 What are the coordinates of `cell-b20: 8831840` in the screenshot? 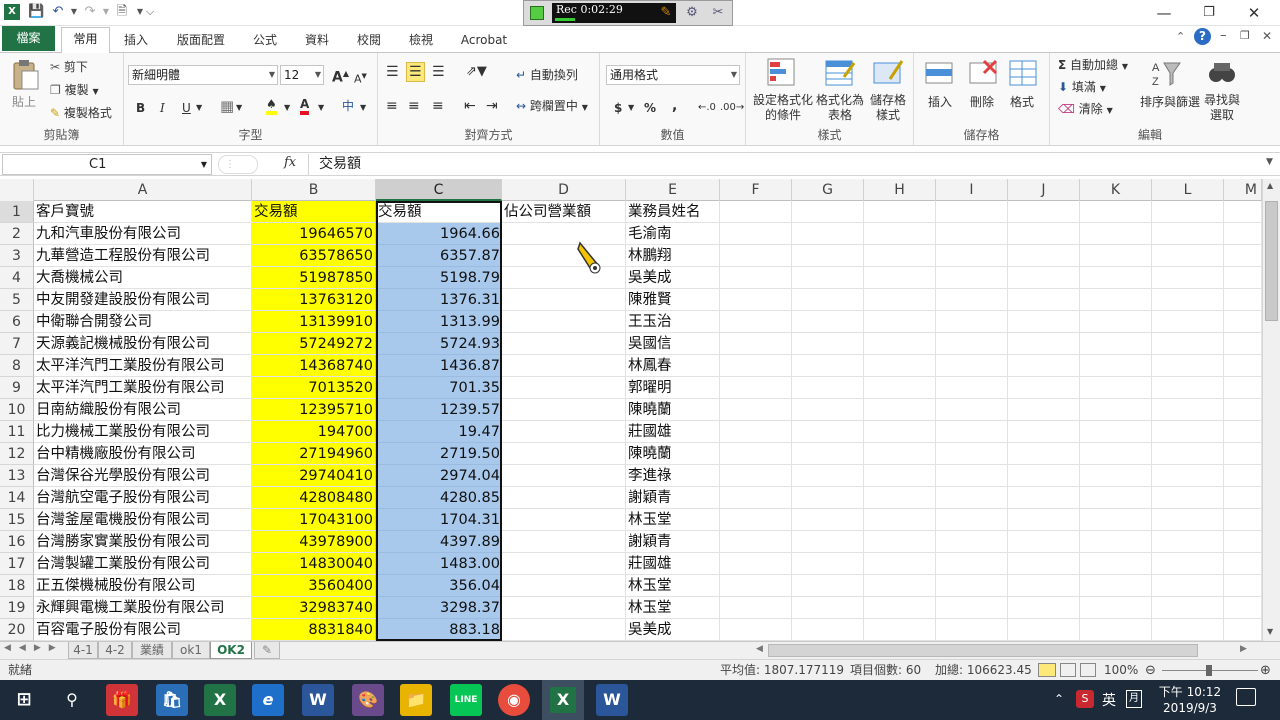 It's located at (314, 630).